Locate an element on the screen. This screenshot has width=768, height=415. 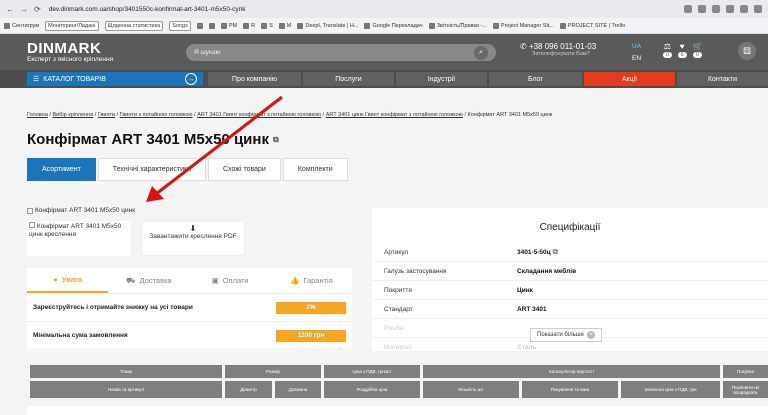
nav-item-about: Про компанію is located at coordinates (254, 79).